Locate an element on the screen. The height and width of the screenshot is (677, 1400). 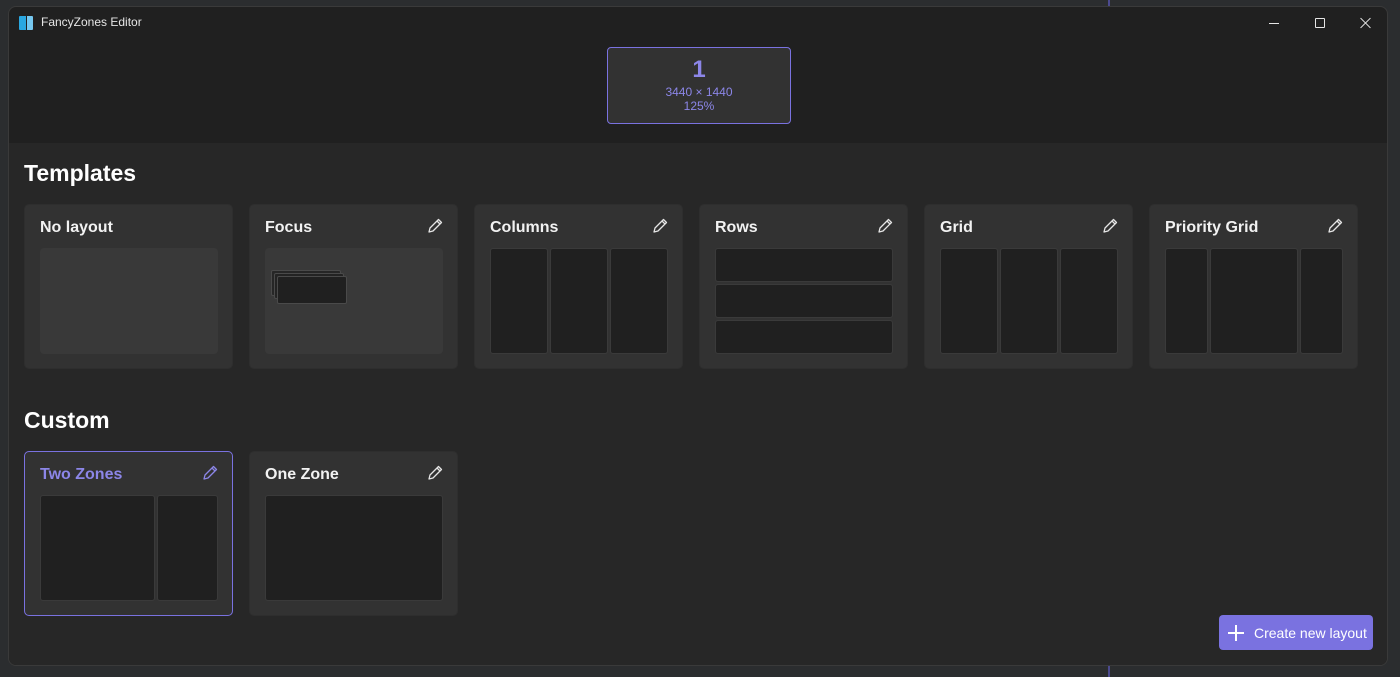
template-card-columns: Columns is located at coordinates (578, 286).